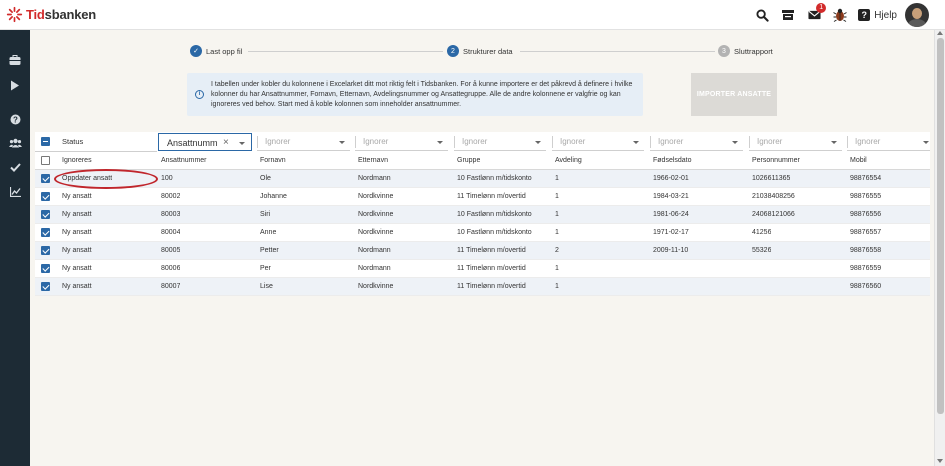  I want to click on header-actions: 1 ? Hjelp, so click(846, 15).